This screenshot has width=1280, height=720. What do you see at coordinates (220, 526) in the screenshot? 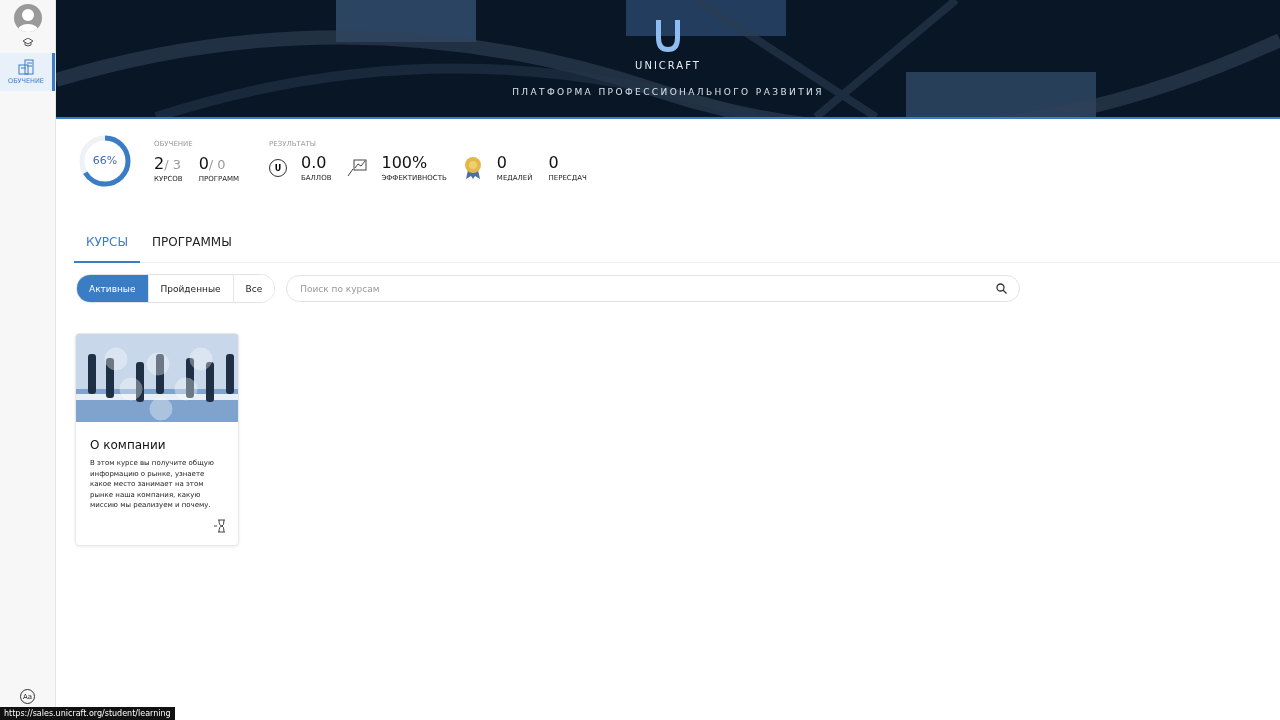
I see `hourglass-icon` at bounding box center [220, 526].